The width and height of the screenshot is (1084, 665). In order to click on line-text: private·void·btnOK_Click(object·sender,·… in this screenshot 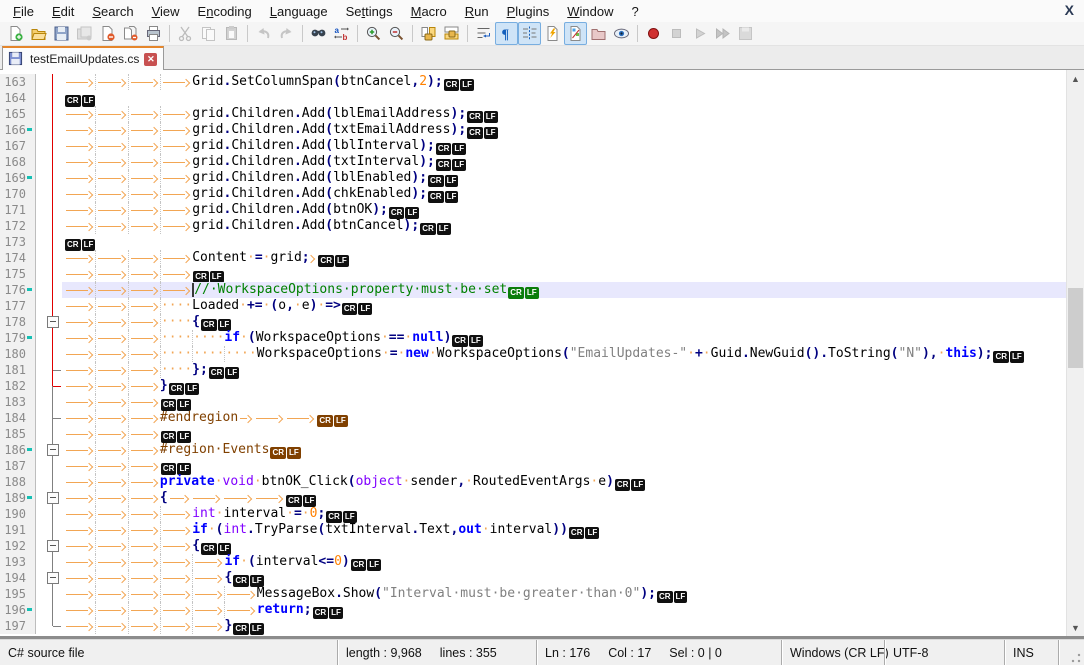, I will do `click(564, 482)`.